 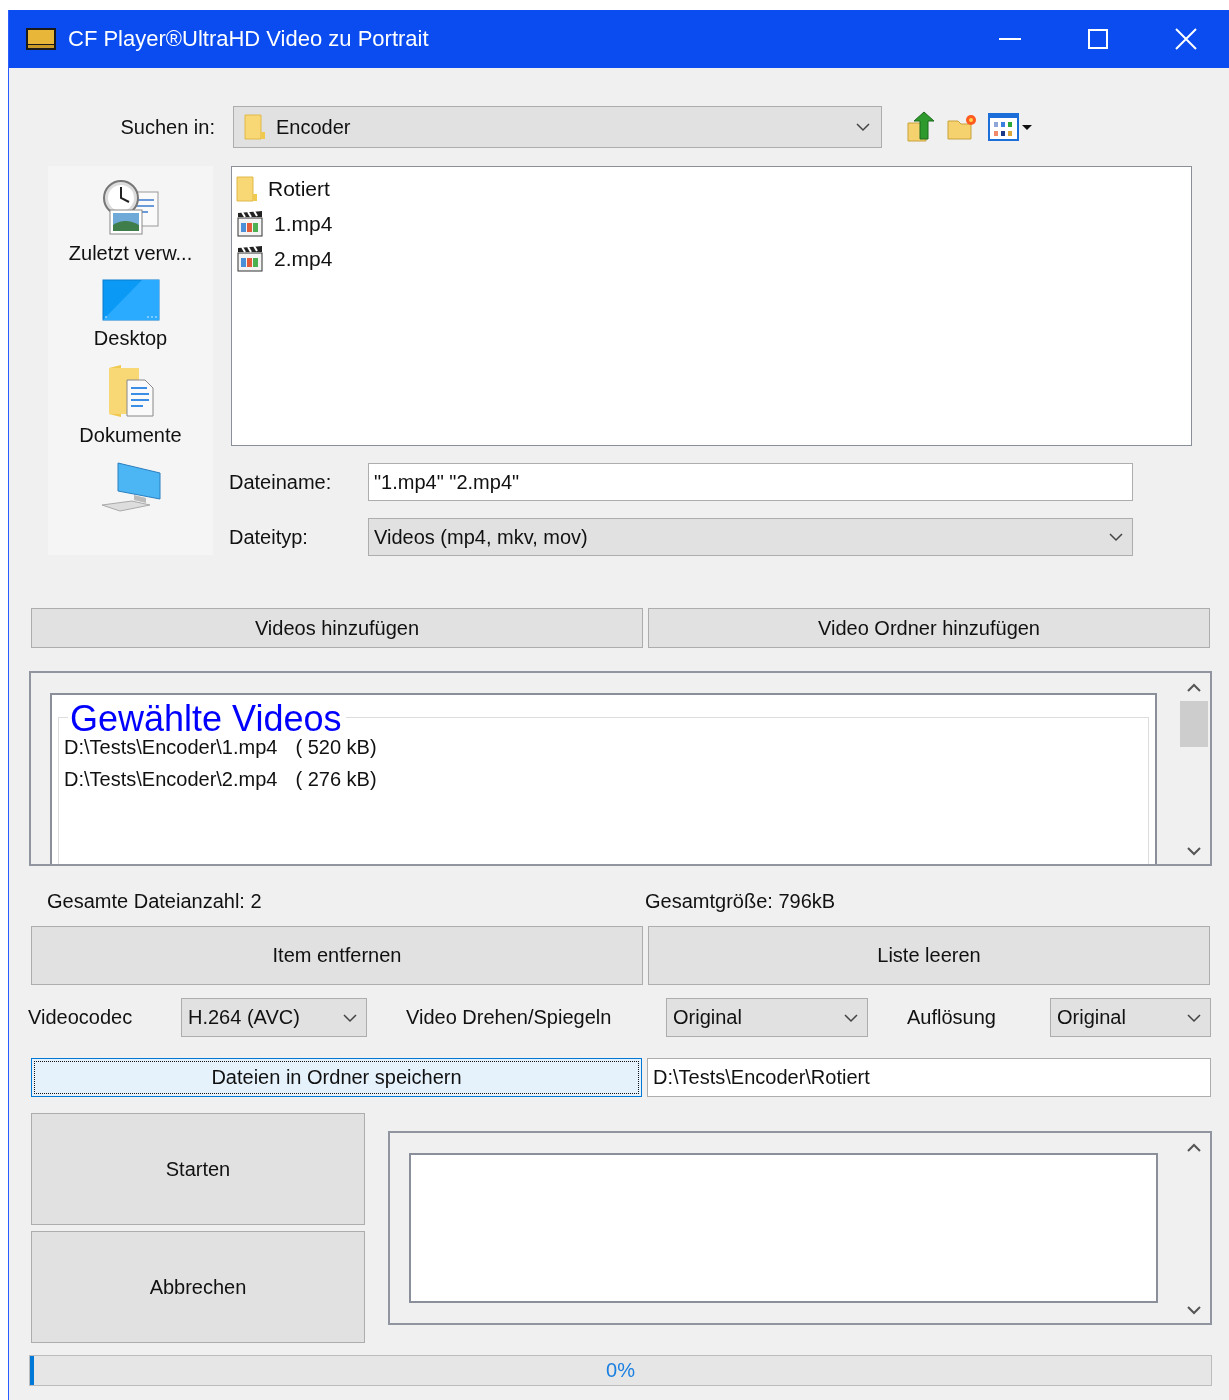 I want to click on places-item: Desktop, so click(x=130, y=314).